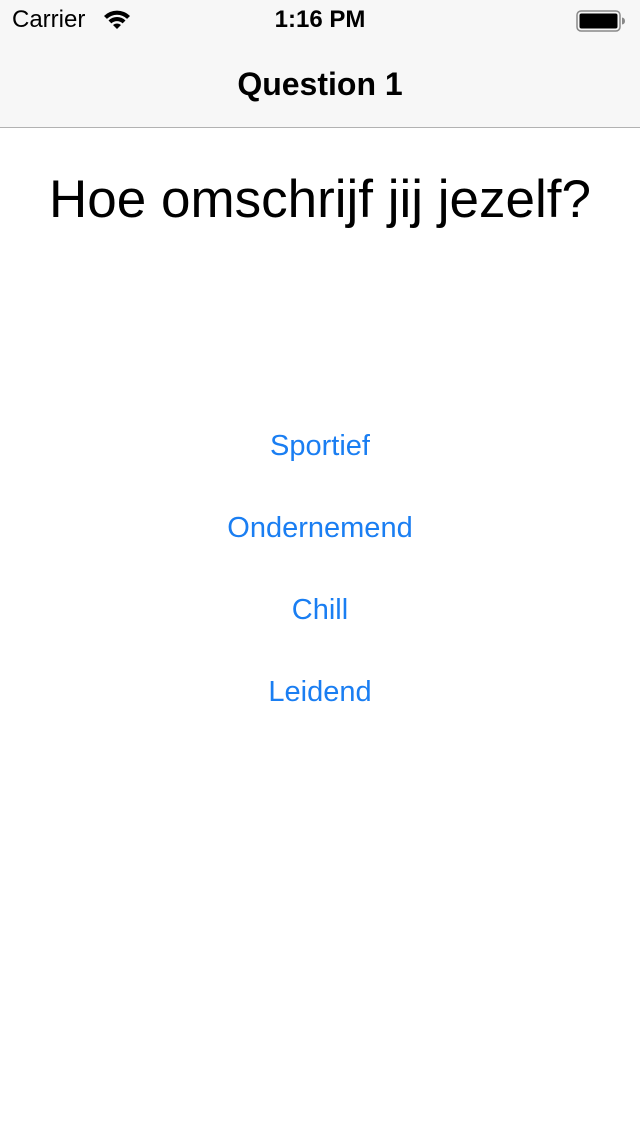 Image resolution: width=640 pixels, height=1136 pixels. I want to click on answer-button-chill: Chill, so click(320, 631).